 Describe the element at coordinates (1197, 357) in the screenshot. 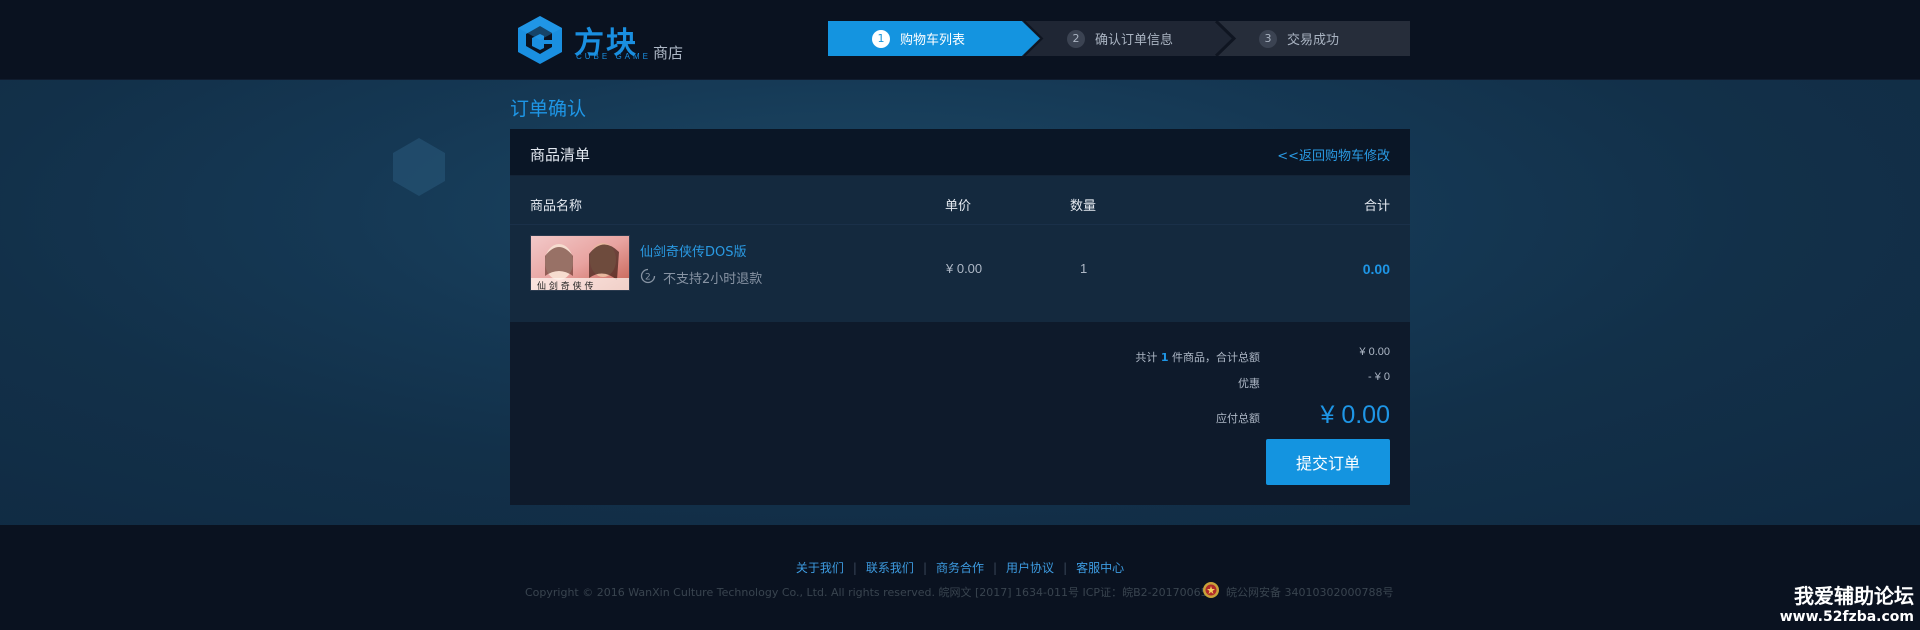

I see `item-count-label: 共计 1 件商品，合计总额` at that location.